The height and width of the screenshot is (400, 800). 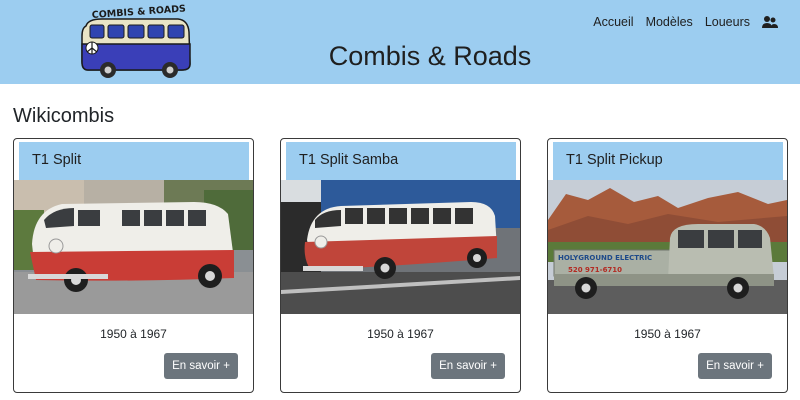 I want to click on main-nav: Accueil Modèles Loueurs, so click(x=679, y=22).